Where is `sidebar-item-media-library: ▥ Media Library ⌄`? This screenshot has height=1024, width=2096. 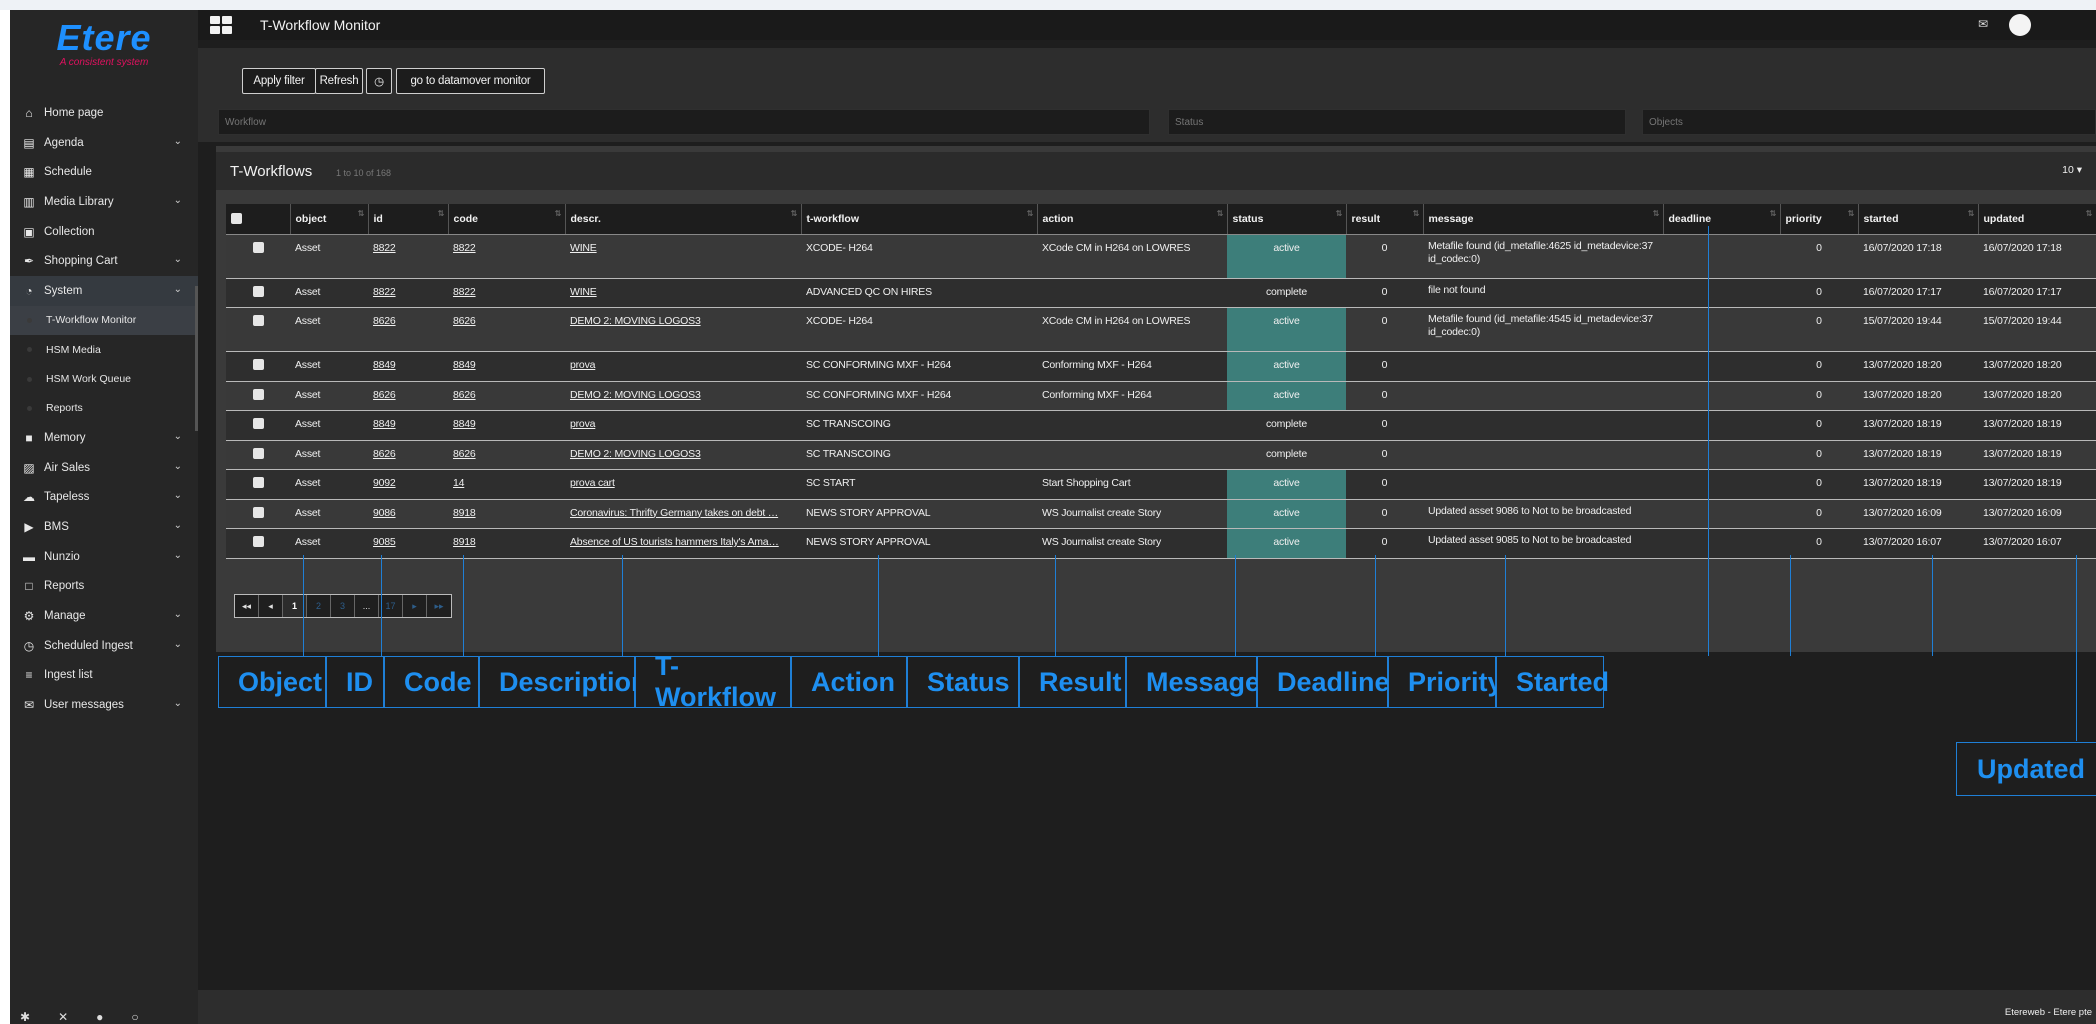 sidebar-item-media-library: ▥ Media Library ⌄ is located at coordinates (104, 202).